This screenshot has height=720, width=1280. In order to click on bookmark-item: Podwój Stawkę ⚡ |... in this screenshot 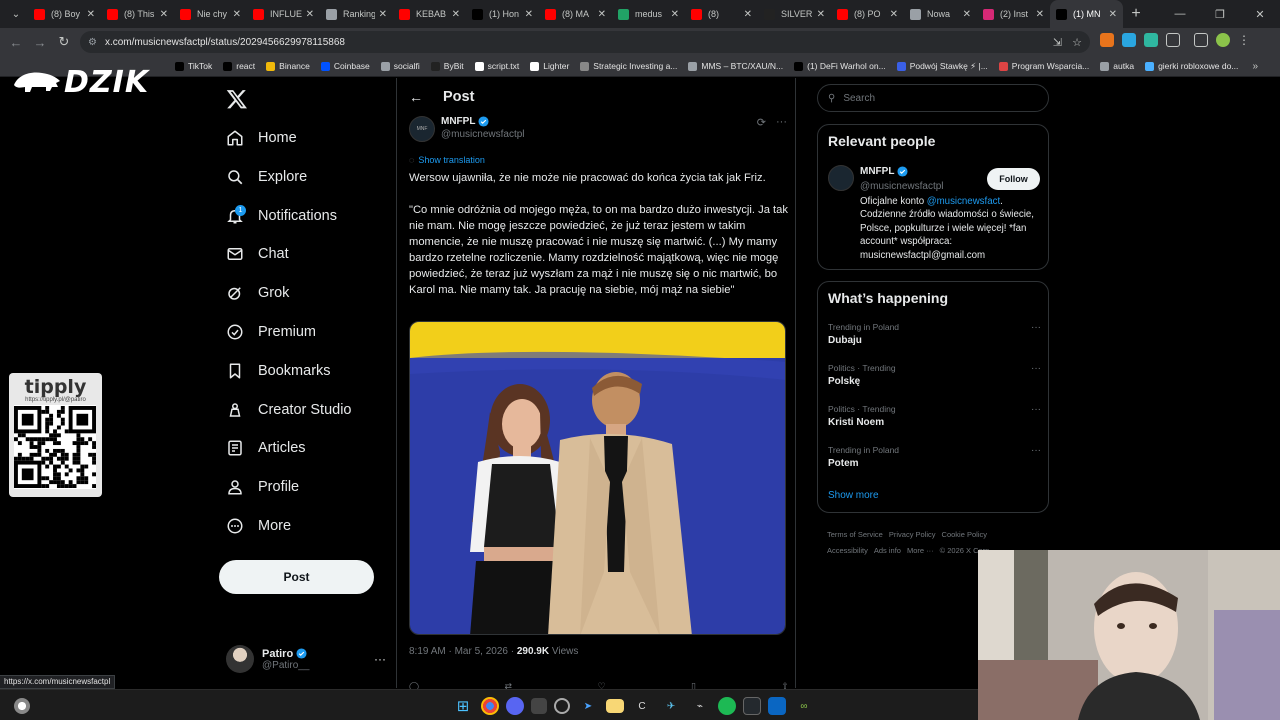, I will do `click(942, 66)`.